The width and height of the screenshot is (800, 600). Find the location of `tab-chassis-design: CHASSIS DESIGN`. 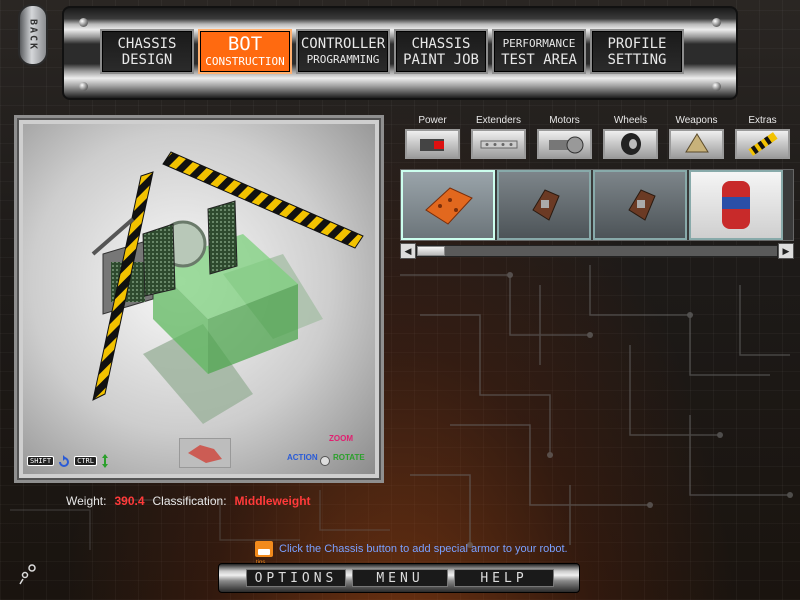

tab-chassis-design: CHASSIS DESIGN is located at coordinates (147, 51).